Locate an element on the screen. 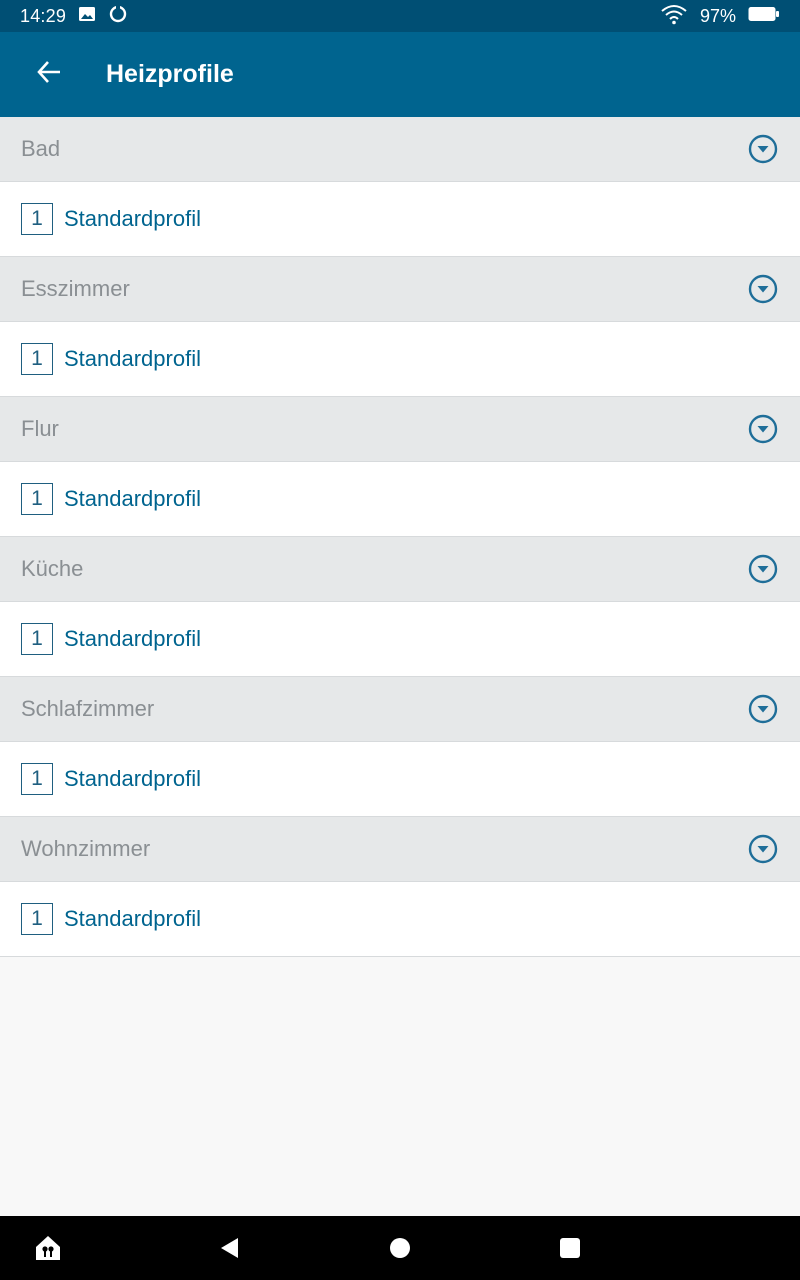 The height and width of the screenshot is (1280, 800). room-header-flur: Flur is located at coordinates (400, 429).